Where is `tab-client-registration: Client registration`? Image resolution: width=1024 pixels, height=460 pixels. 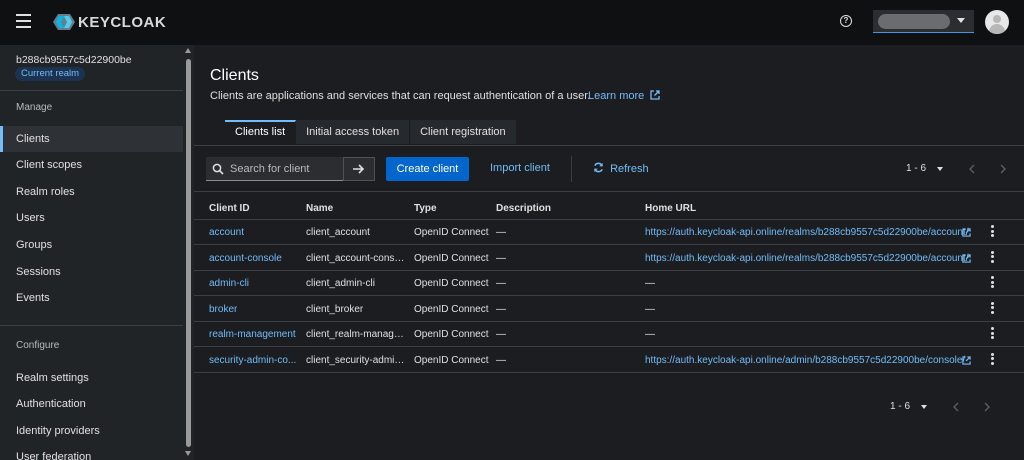
tab-client-registration: Client registration is located at coordinates (463, 132).